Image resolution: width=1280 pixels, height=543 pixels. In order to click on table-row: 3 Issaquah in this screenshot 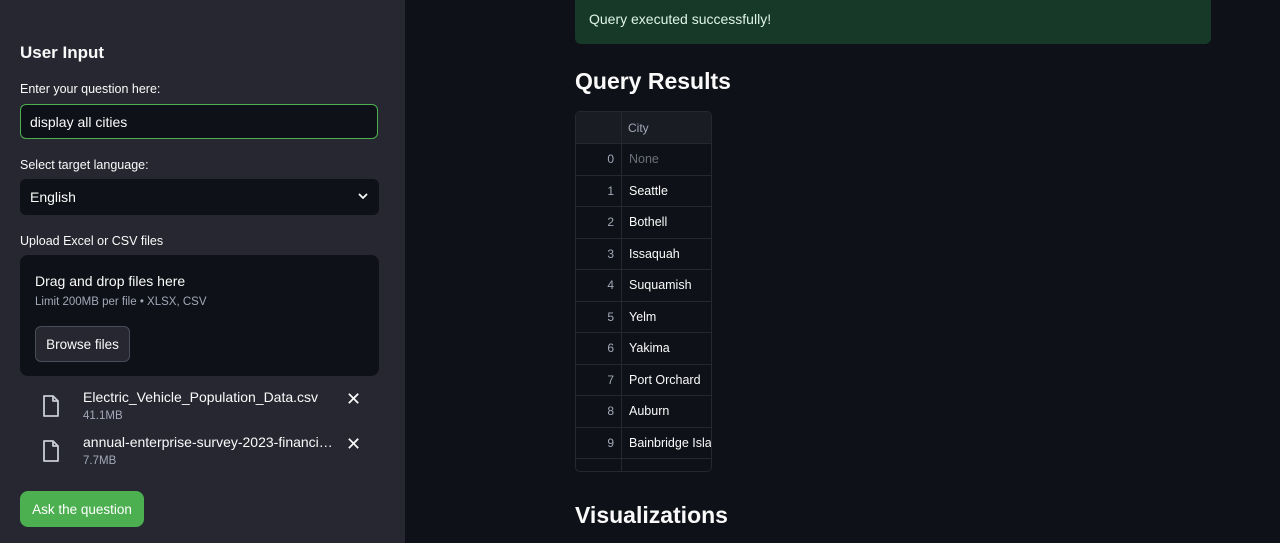, I will do `click(643, 254)`.